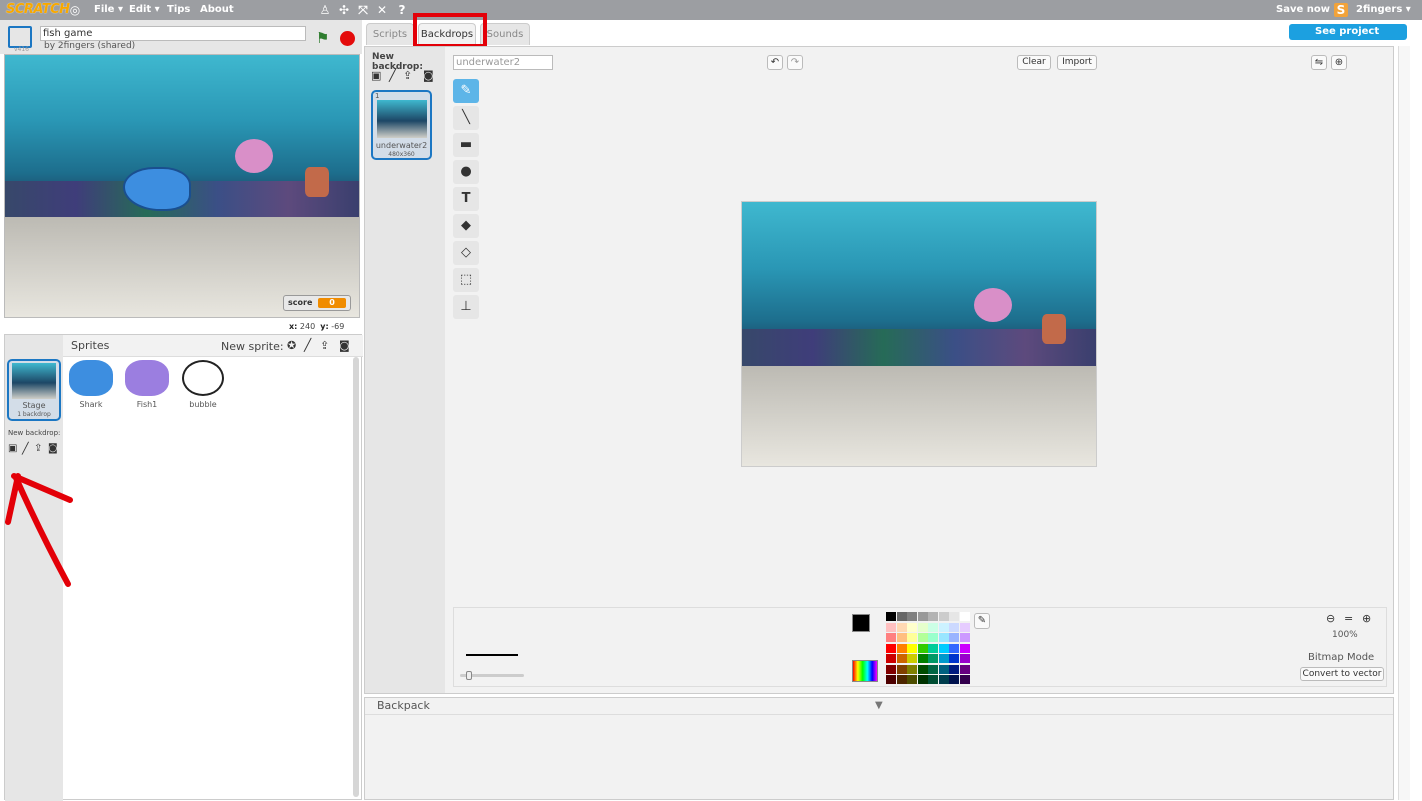 This screenshot has height=801, width=1422. What do you see at coordinates (344, 10) in the screenshot?
I see `cut-icon: ✣` at bounding box center [344, 10].